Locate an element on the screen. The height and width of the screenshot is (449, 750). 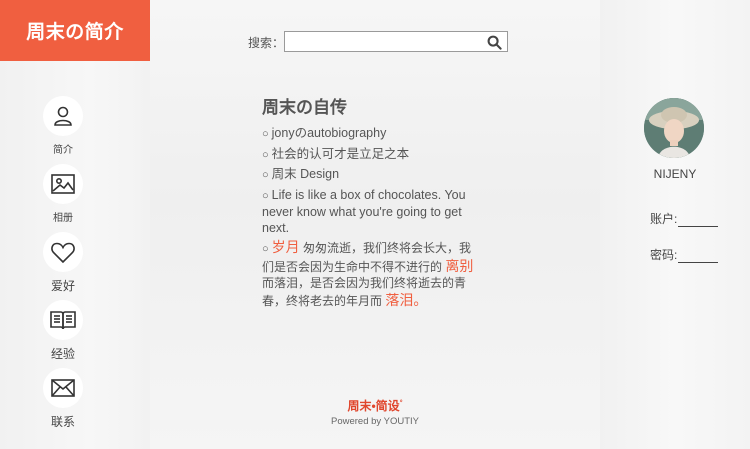
highlight-text: 落泪。 is located at coordinates (406, 299).